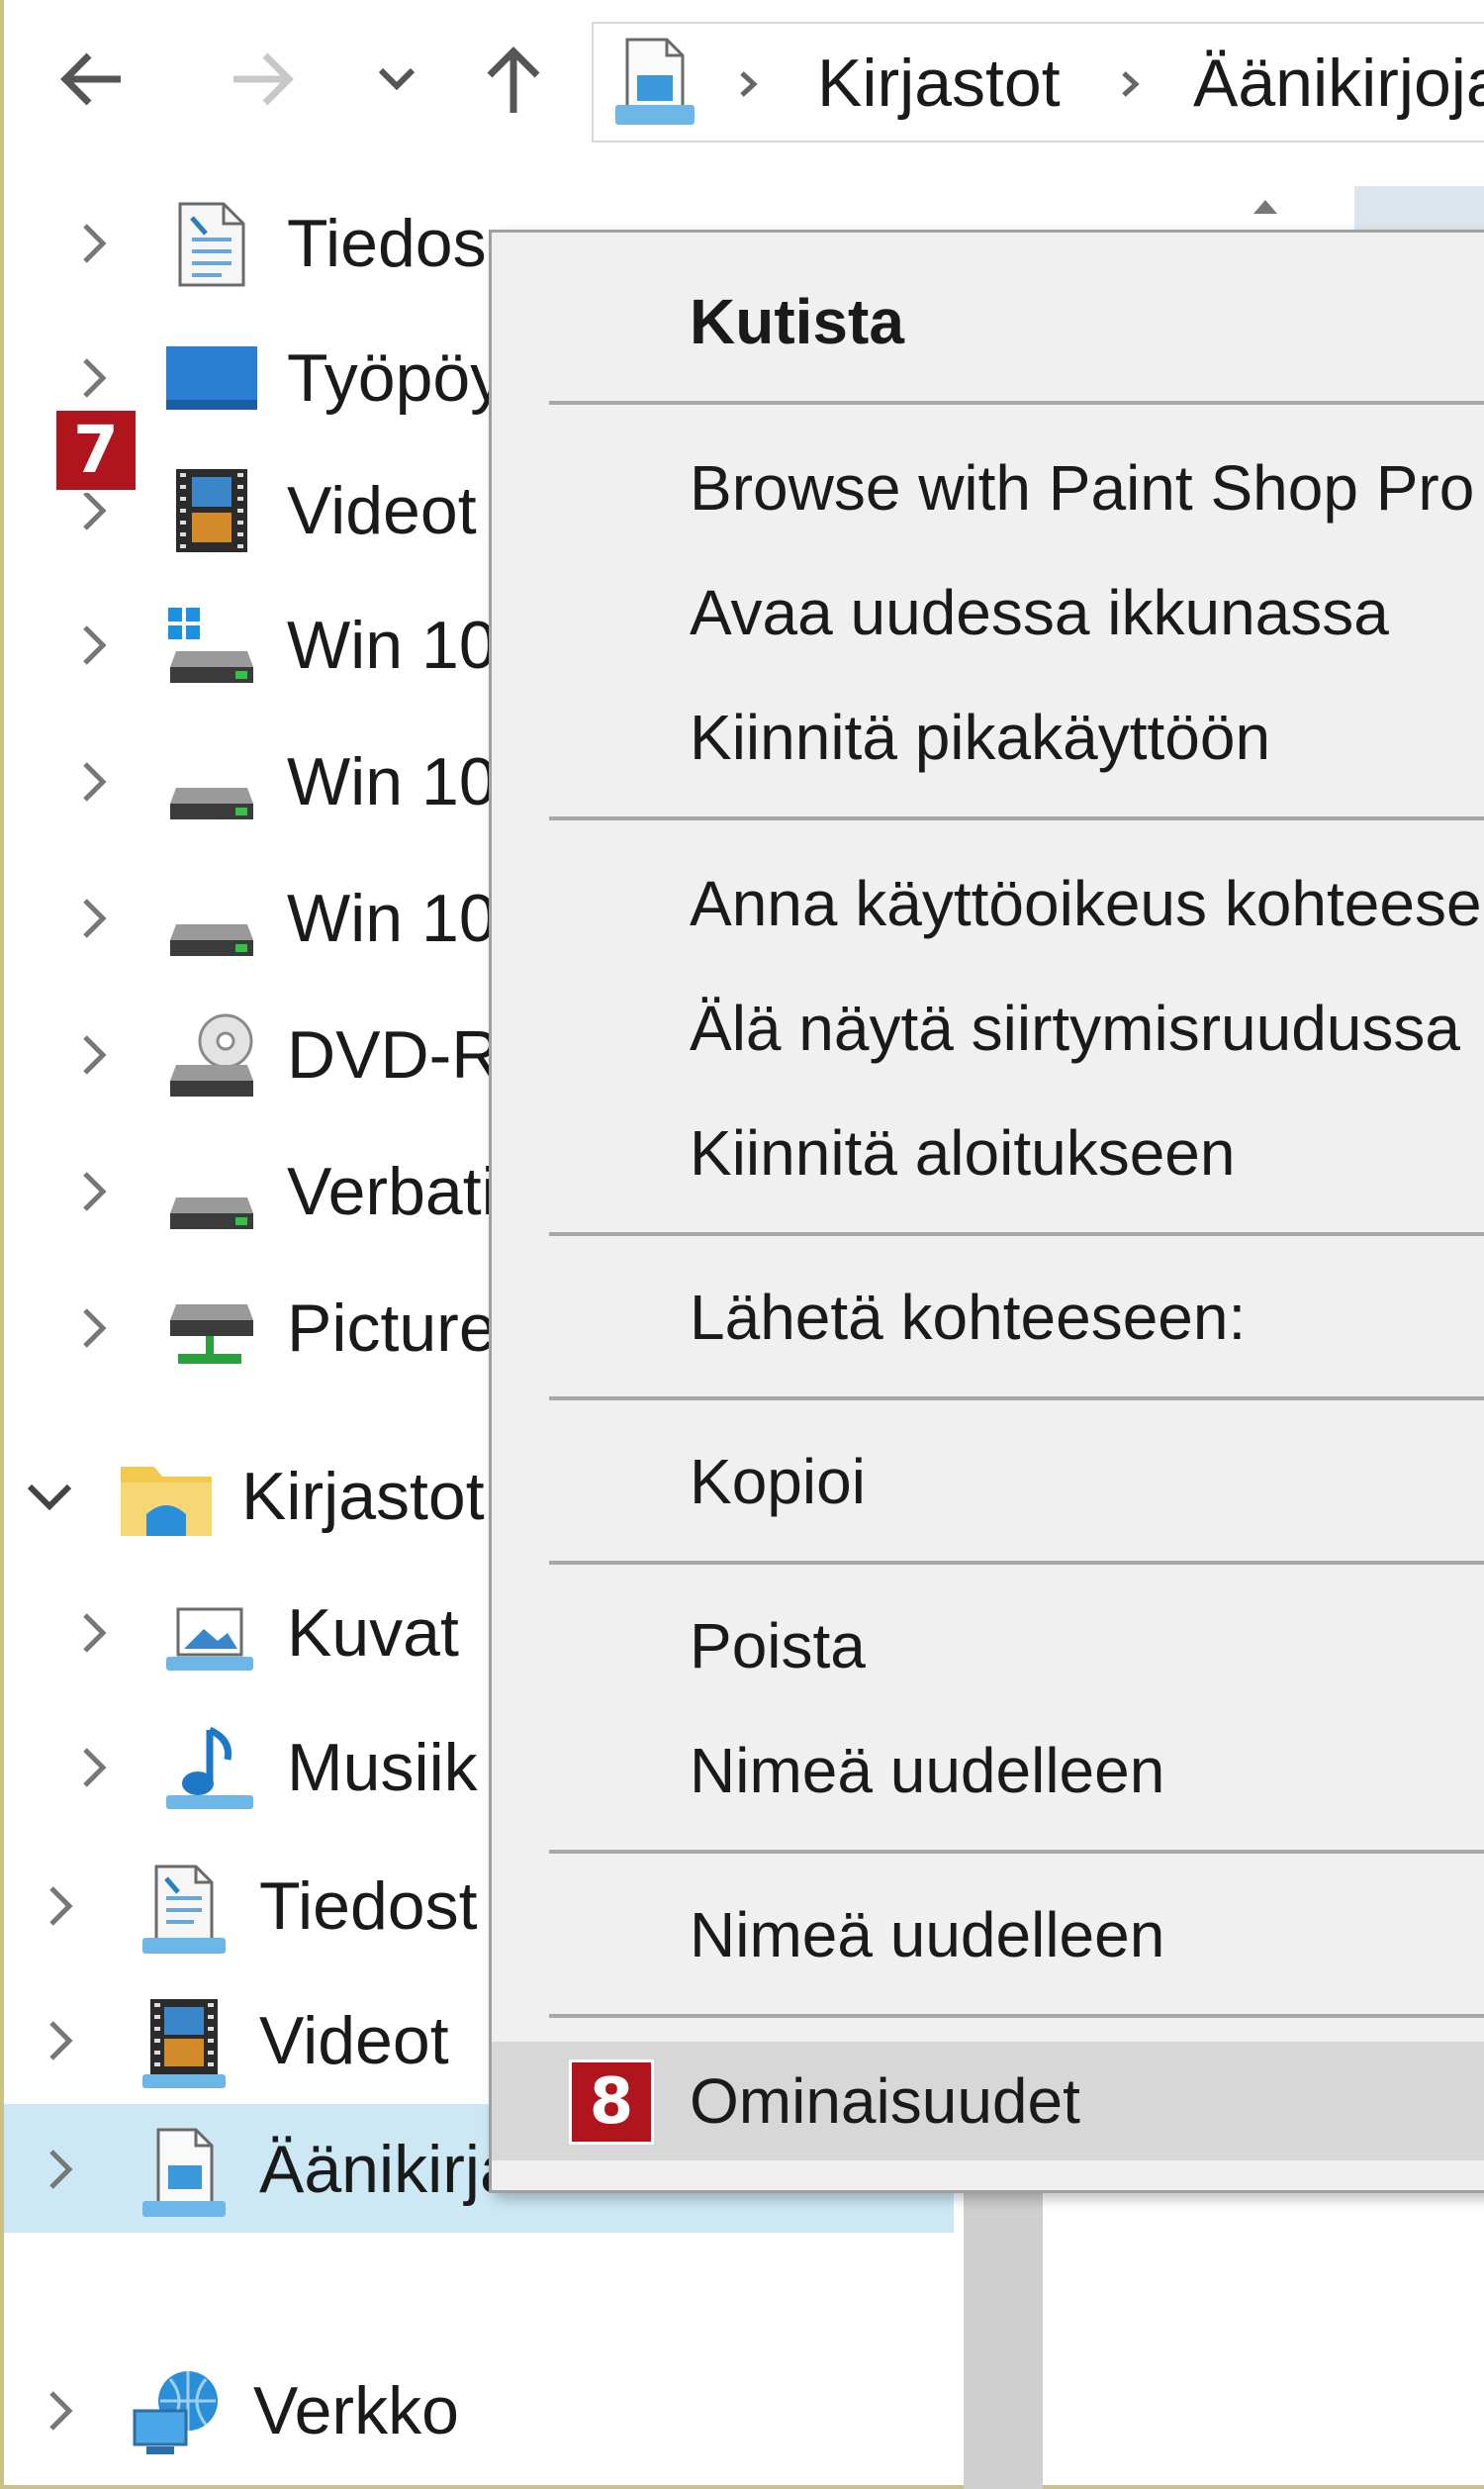  What do you see at coordinates (363, 1496) in the screenshot?
I see `tree-item-label: Kirjastot` at bounding box center [363, 1496].